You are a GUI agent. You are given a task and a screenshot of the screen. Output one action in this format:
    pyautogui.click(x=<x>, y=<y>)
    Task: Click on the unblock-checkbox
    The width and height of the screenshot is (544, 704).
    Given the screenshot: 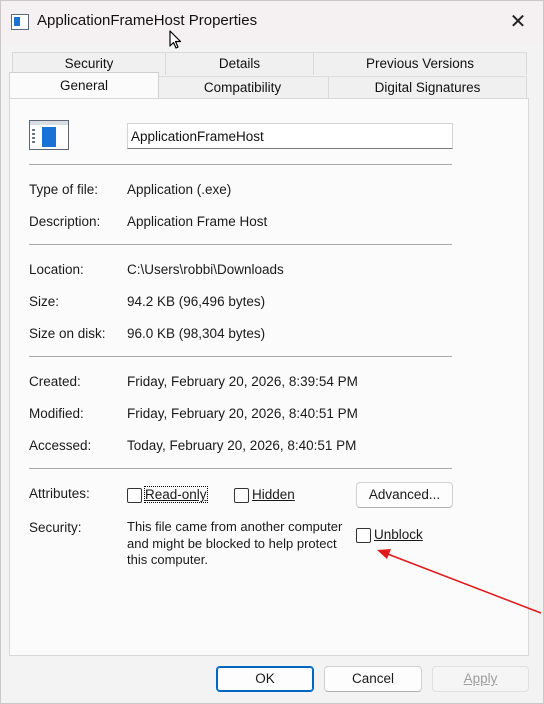 What is the action you would take?
    pyautogui.click(x=363, y=535)
    